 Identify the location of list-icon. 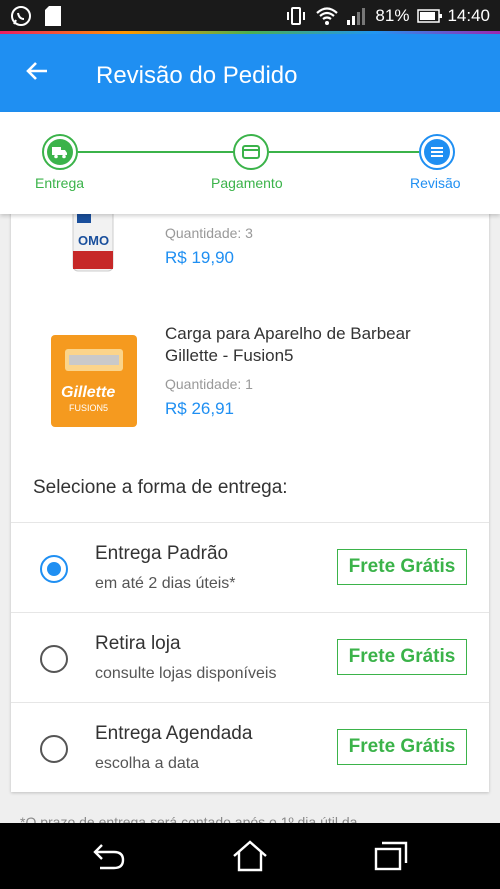
(437, 152).